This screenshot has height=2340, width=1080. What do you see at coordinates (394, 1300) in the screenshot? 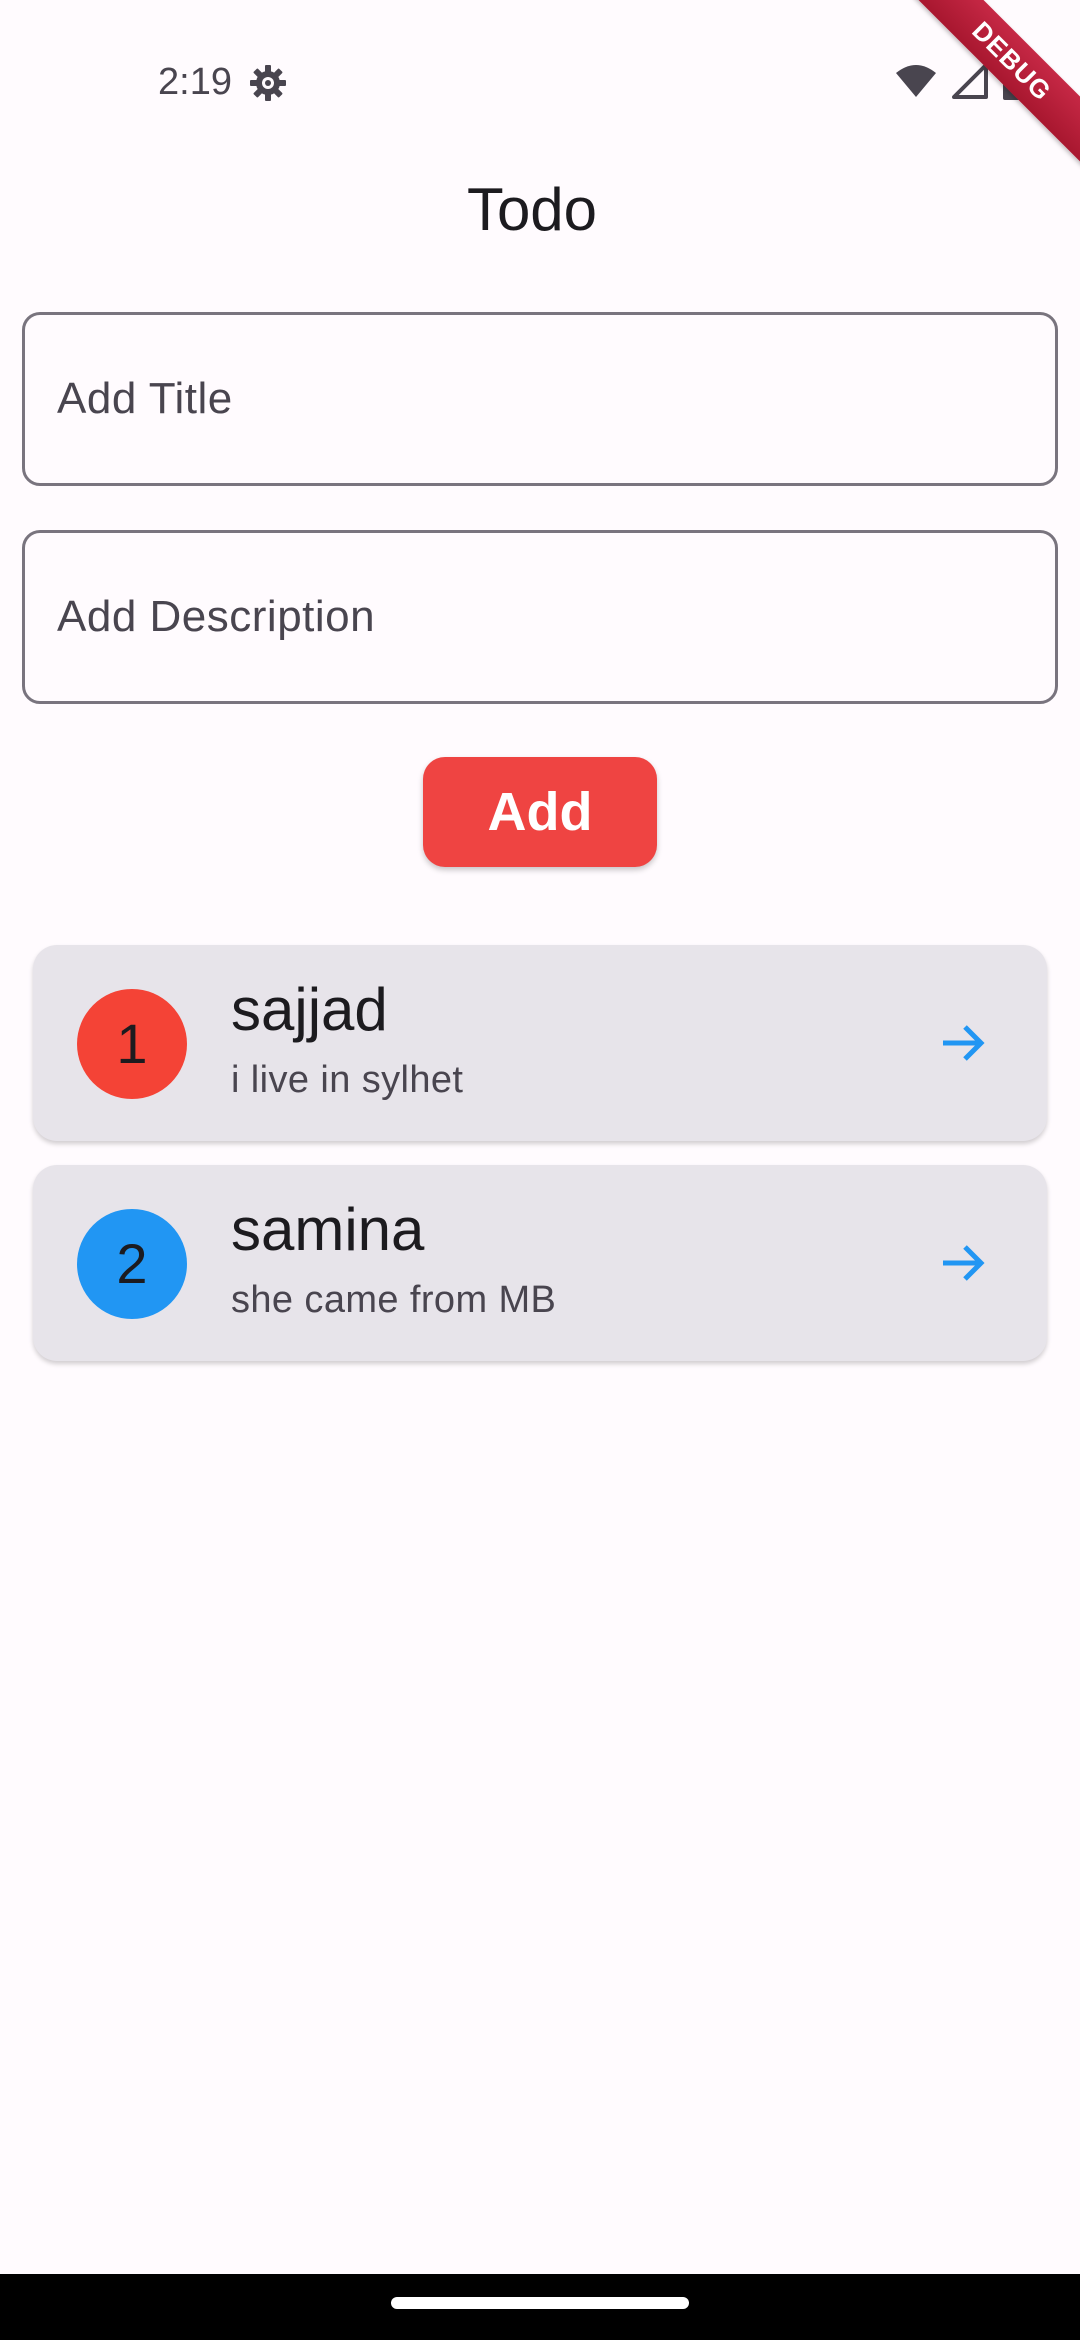
I see `todo-description: she came from MB` at bounding box center [394, 1300].